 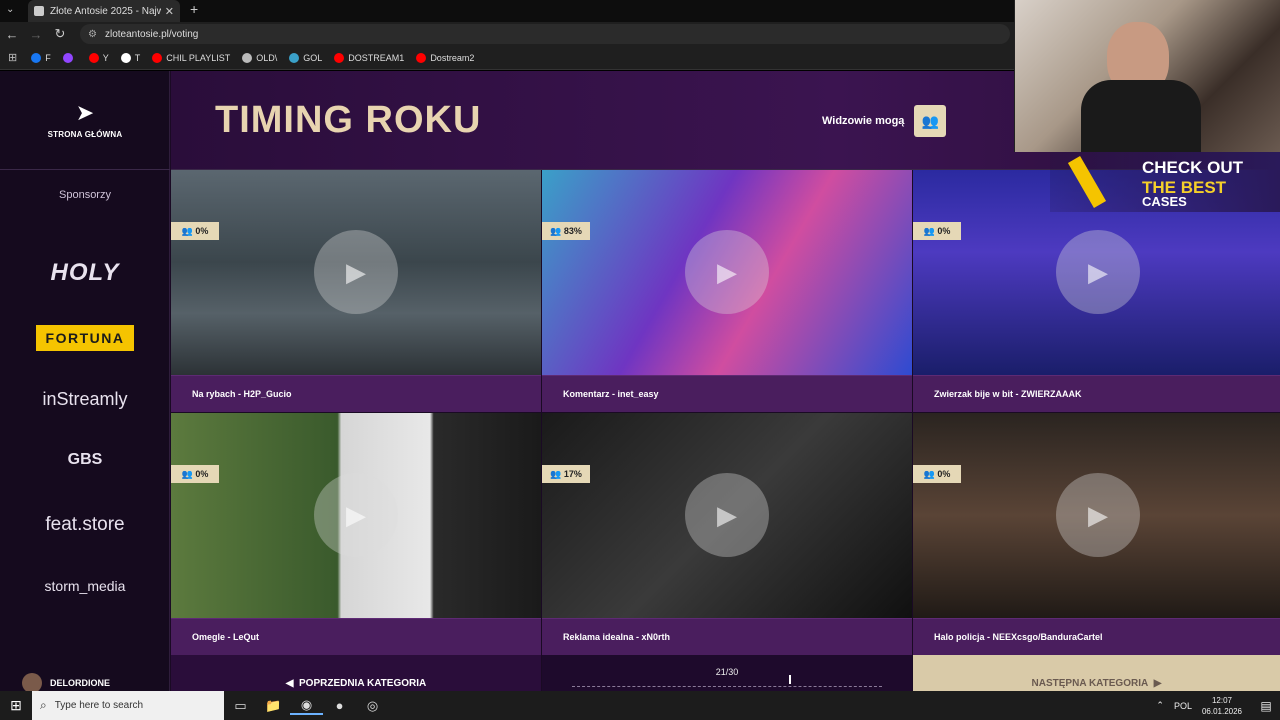 What do you see at coordinates (445, 57) in the screenshot?
I see `bookmark-item: Dostream2` at bounding box center [445, 57].